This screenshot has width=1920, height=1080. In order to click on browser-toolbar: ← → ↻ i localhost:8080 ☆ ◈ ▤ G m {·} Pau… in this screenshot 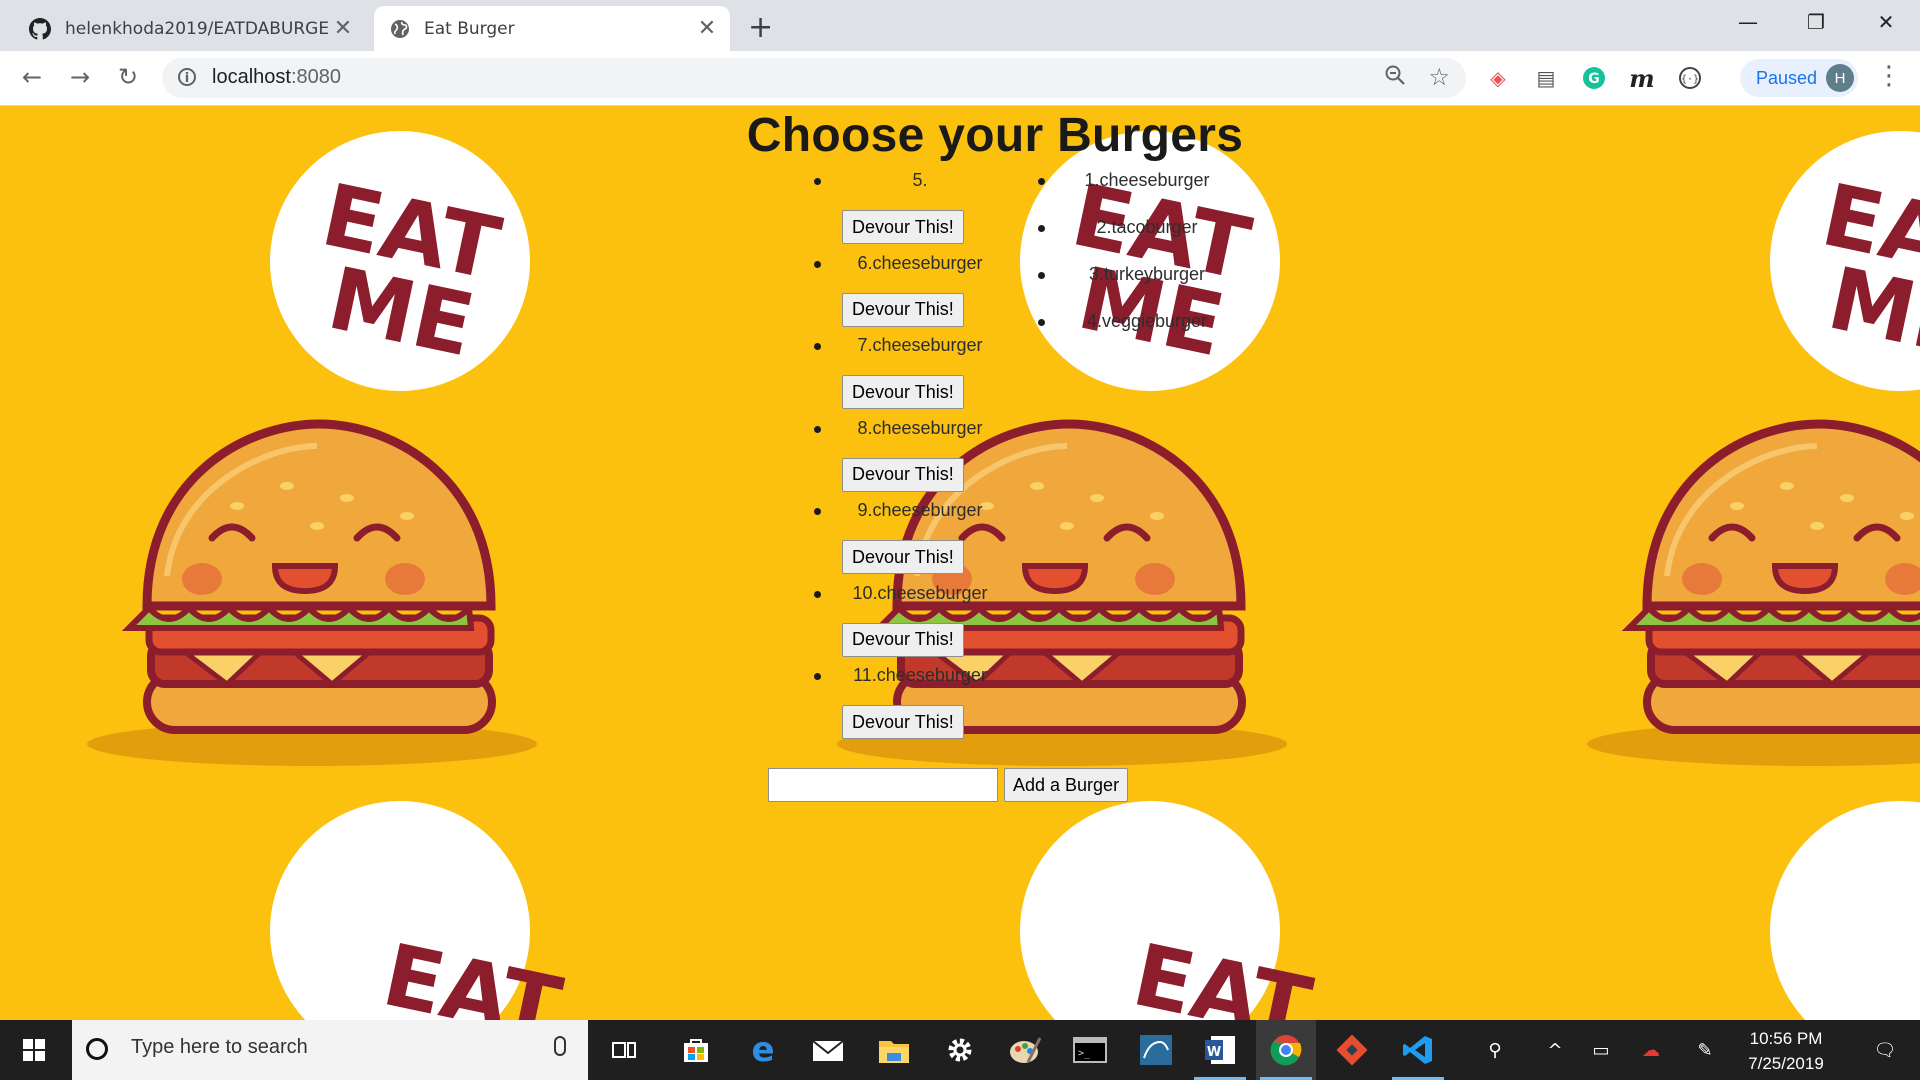, I will do `click(960, 78)`.